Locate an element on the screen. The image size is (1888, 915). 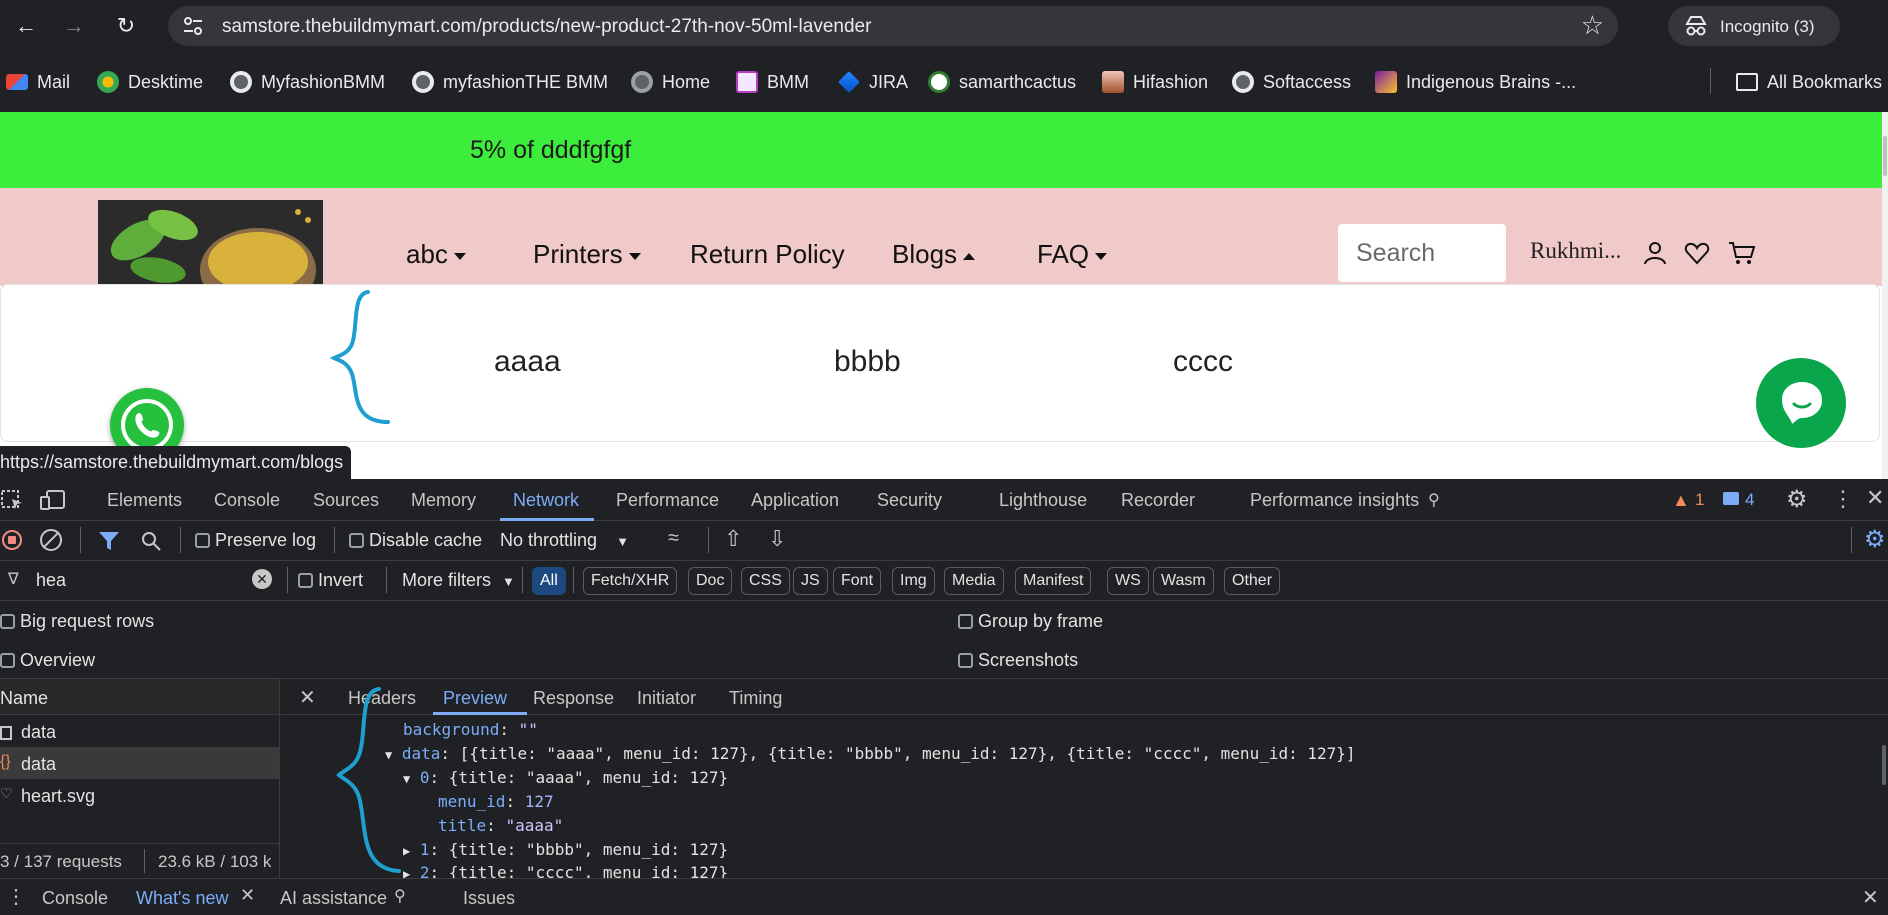
search-input is located at coordinates (1422, 253).